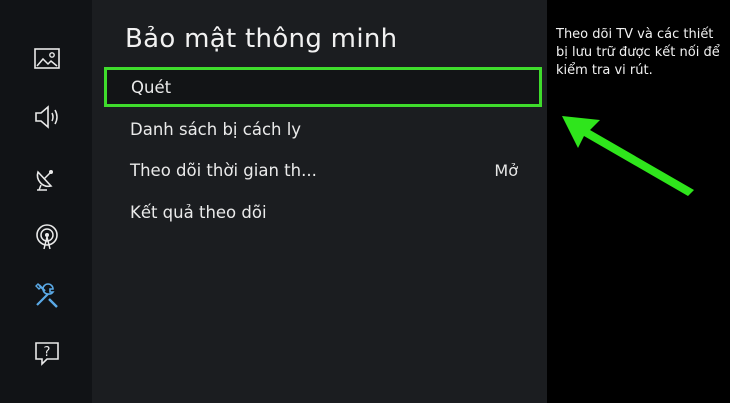 The height and width of the screenshot is (403, 730). What do you see at coordinates (323, 170) in the screenshot?
I see `menu-item-realtime-monitoring: Theo dõi thời gian th... Mở` at bounding box center [323, 170].